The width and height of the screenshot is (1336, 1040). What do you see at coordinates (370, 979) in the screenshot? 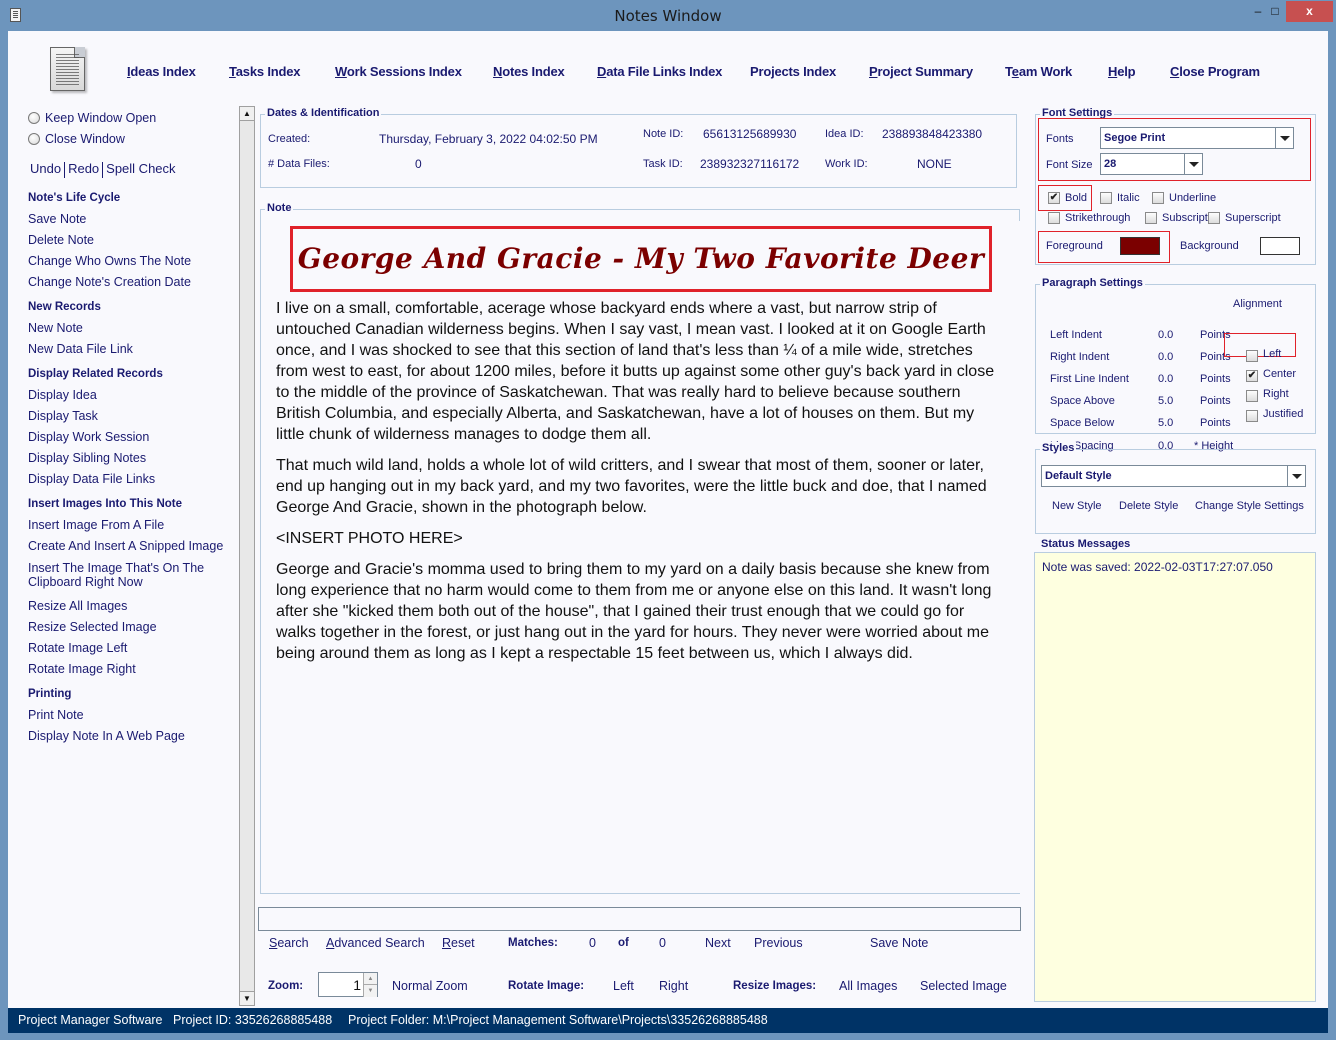
I see `spinner-up-icon: ▲` at bounding box center [370, 979].